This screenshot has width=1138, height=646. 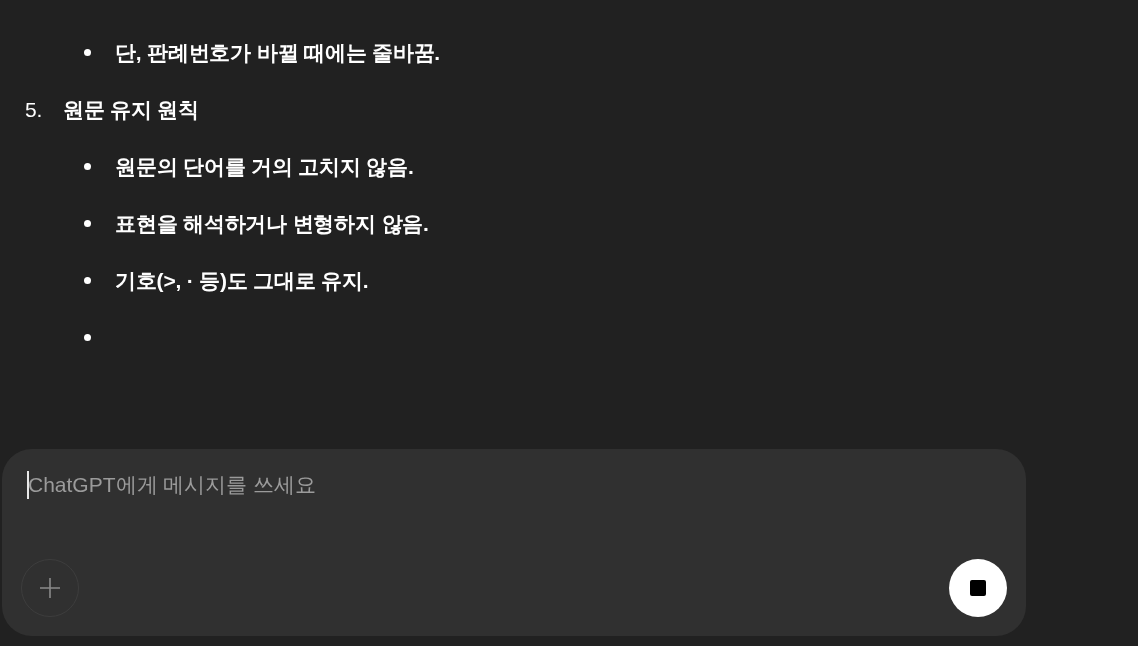 What do you see at coordinates (242, 280) in the screenshot?
I see `list-item-text: 기호(>, · 등)도 그대로 유지.` at bounding box center [242, 280].